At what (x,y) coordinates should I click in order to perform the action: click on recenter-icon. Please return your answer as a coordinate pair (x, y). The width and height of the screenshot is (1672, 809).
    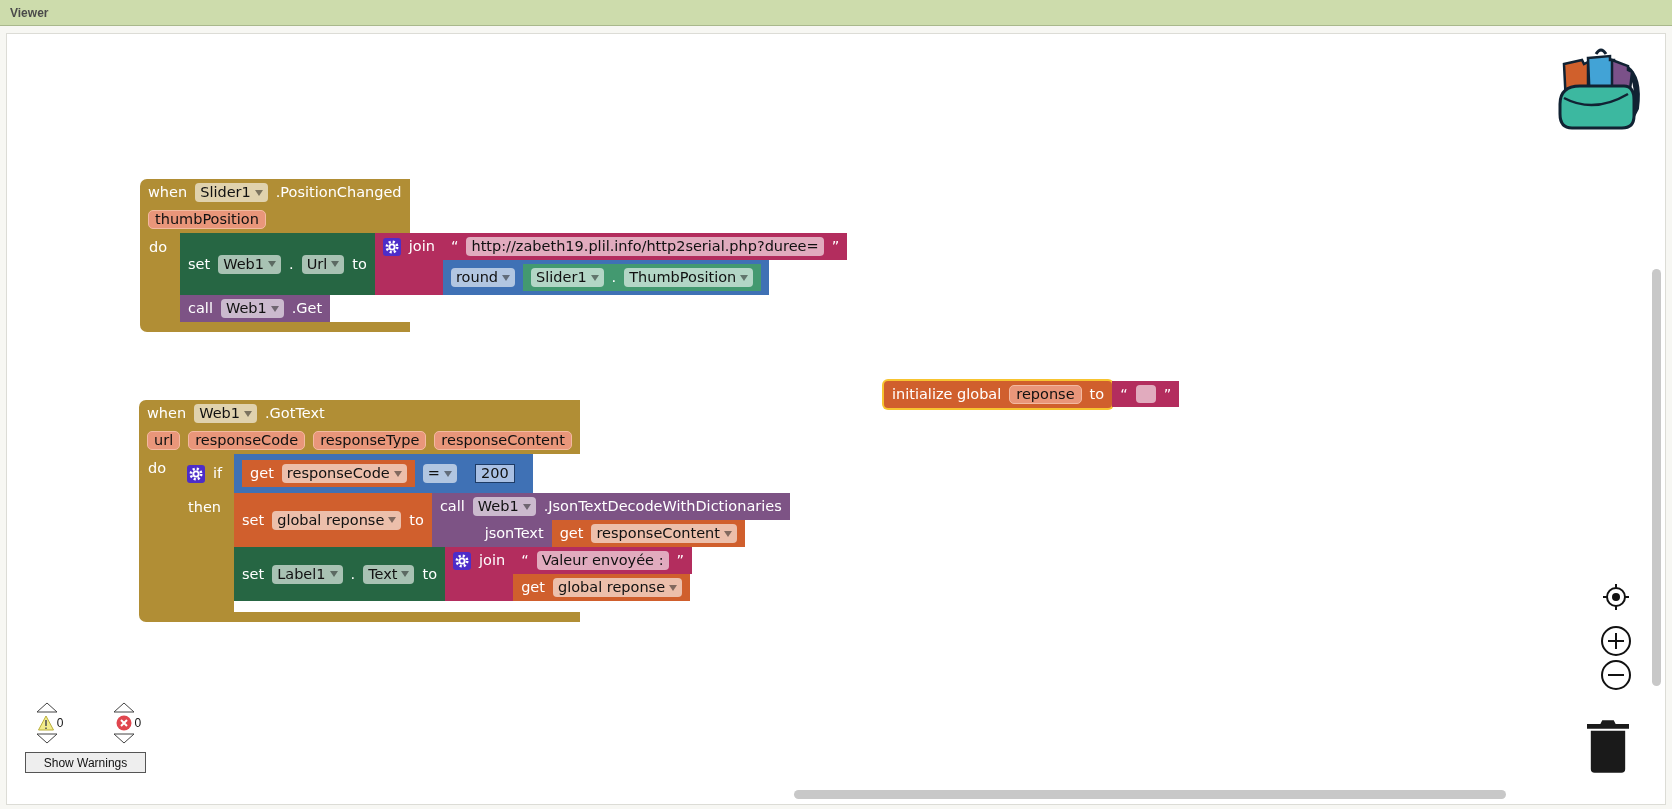
    Looking at the image, I should click on (1616, 597).